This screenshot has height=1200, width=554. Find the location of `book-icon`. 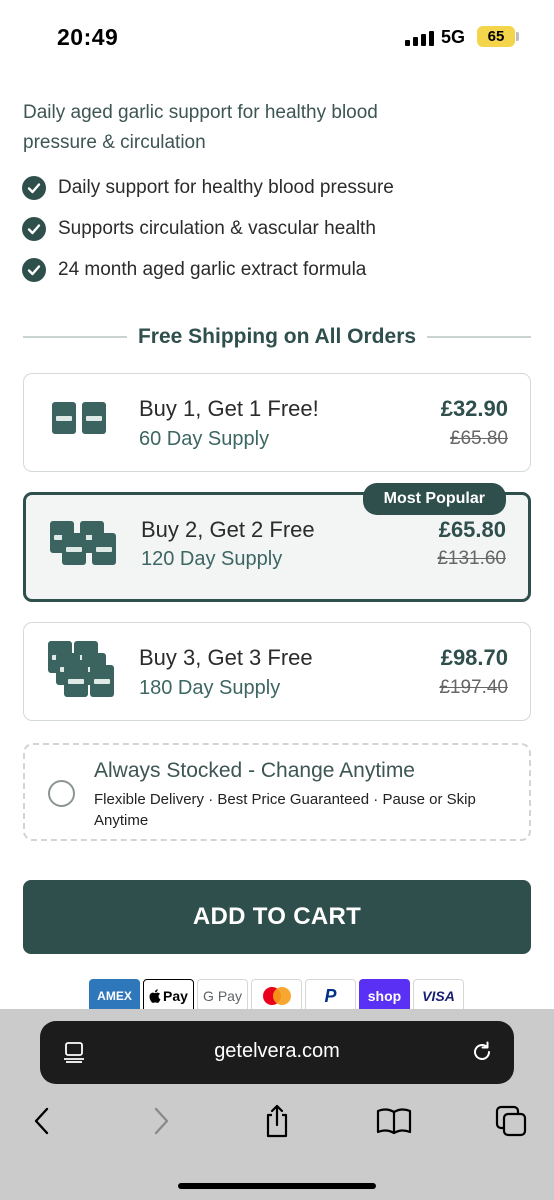

book-icon is located at coordinates (394, 1121).